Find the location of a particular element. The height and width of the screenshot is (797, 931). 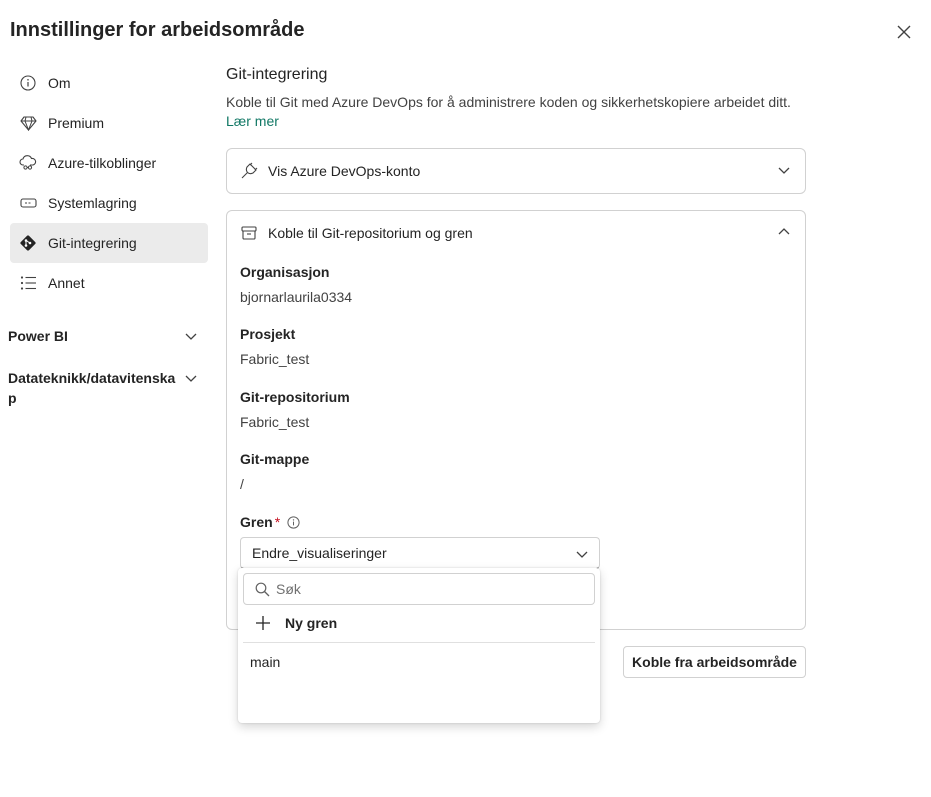

branch-search-box is located at coordinates (419, 589).